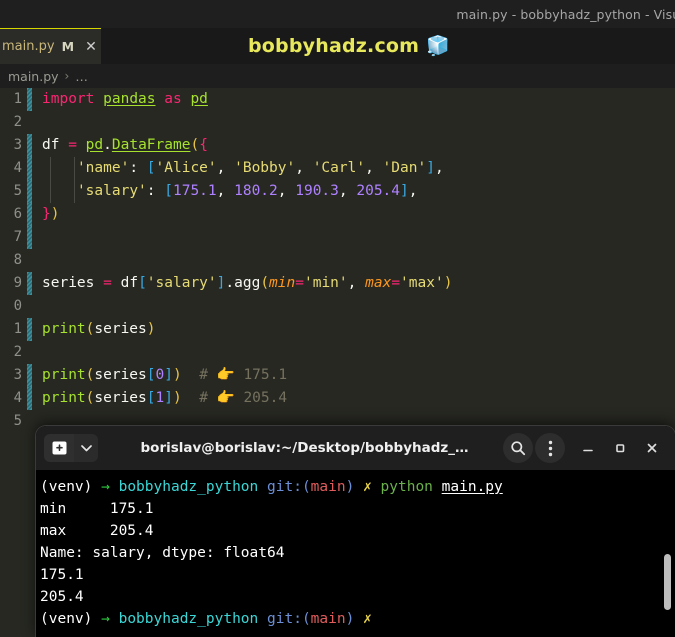  What do you see at coordinates (165, 398) in the screenshot?
I see `code-text: print(series[1]) # 👉 205.4` at bounding box center [165, 398].